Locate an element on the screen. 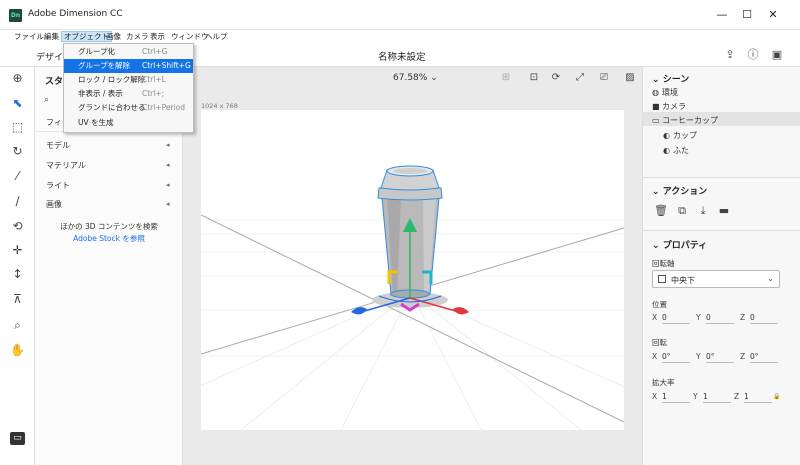  app-title: Adobe Dimension CC is located at coordinates (75, 14).